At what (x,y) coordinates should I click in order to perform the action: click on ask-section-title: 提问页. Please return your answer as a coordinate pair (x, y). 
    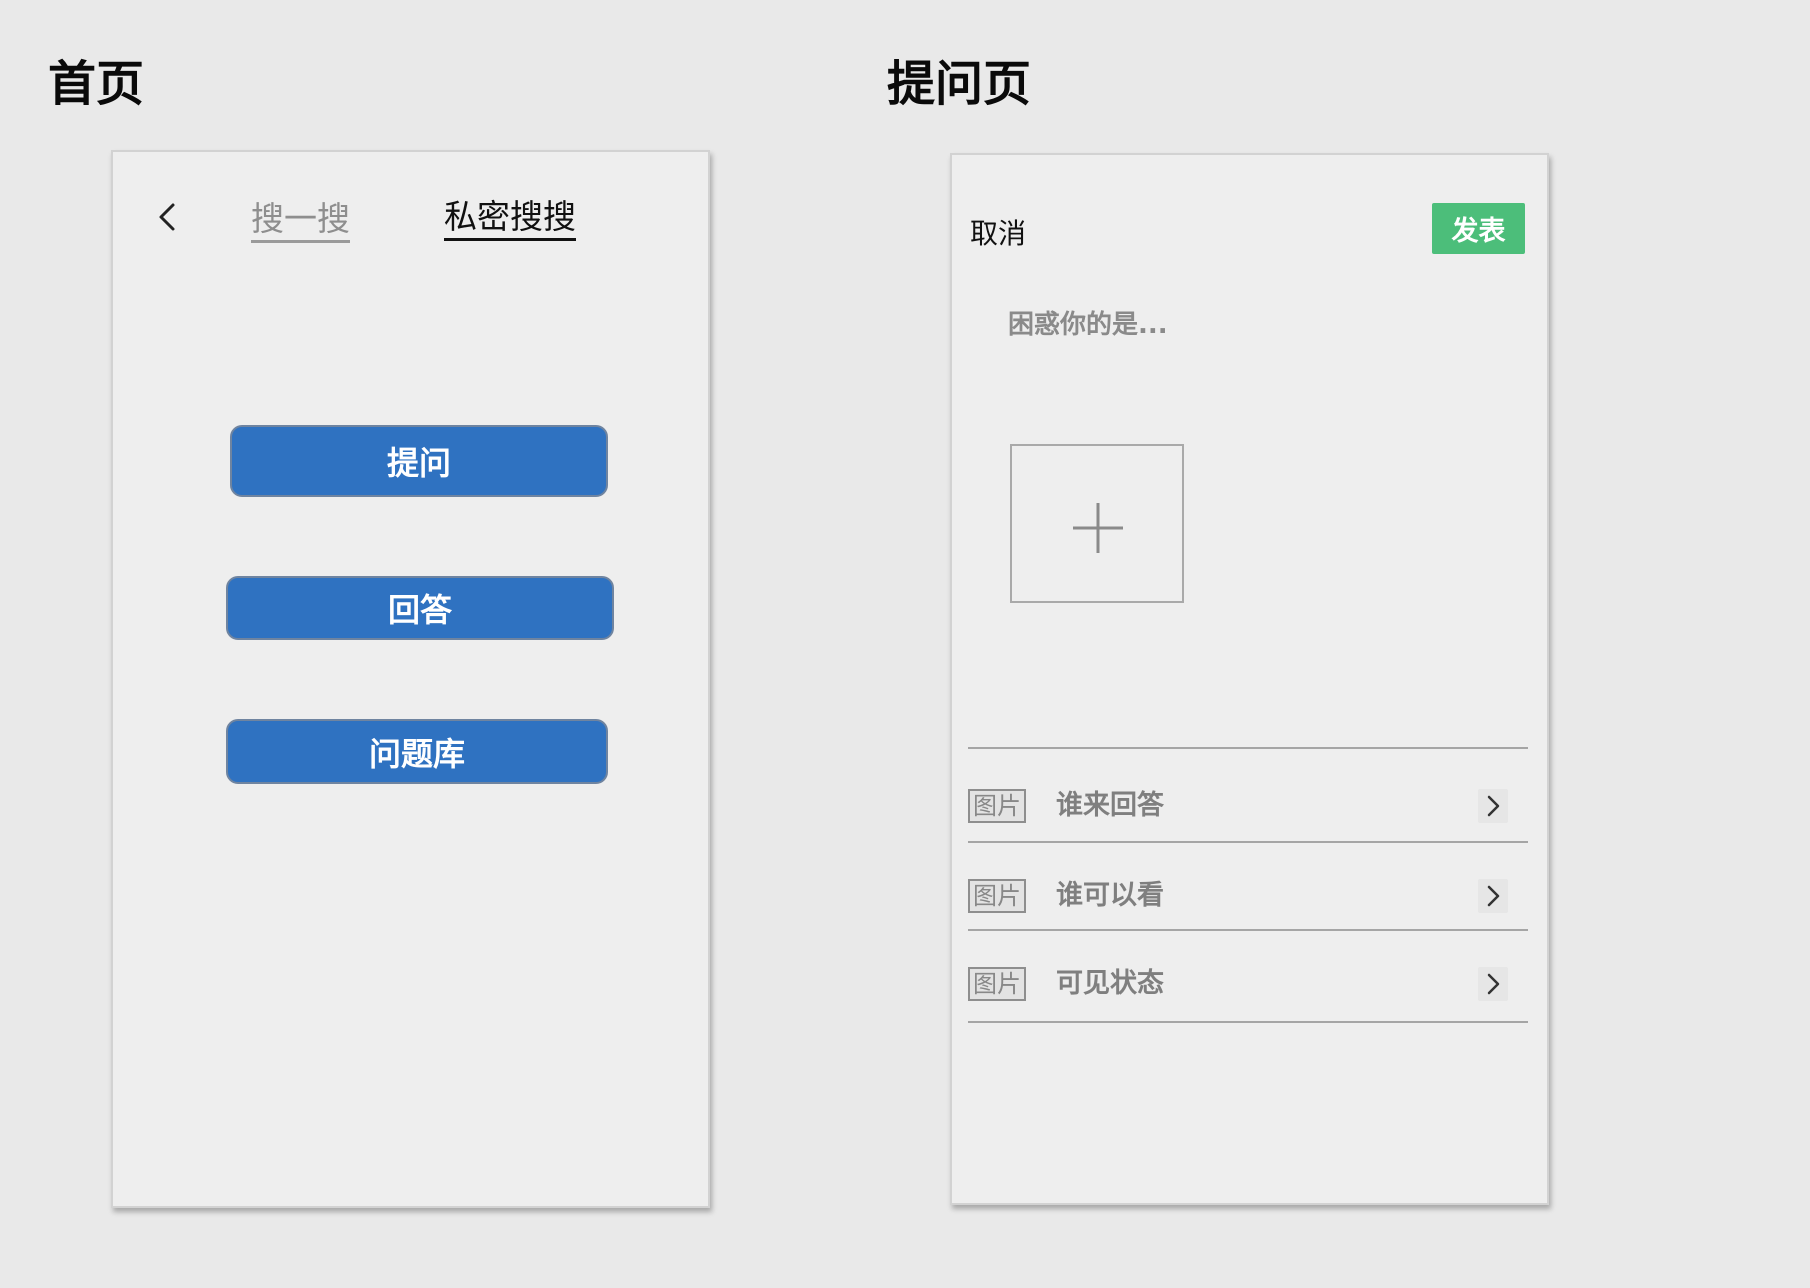
    Looking at the image, I should click on (959, 84).